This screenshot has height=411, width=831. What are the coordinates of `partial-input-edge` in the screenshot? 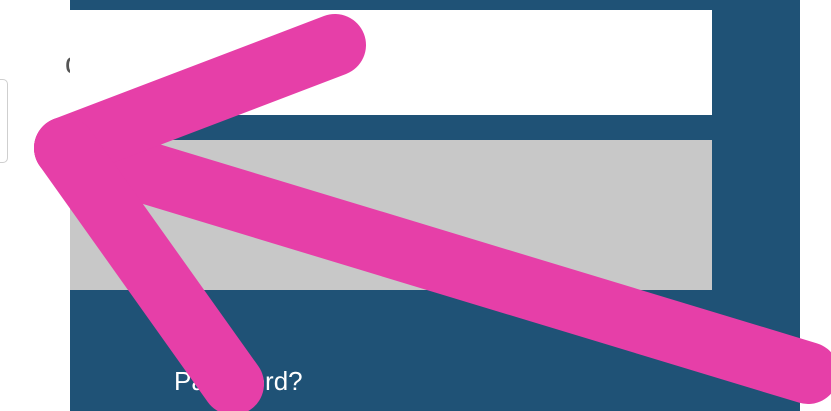 It's located at (4, 121).